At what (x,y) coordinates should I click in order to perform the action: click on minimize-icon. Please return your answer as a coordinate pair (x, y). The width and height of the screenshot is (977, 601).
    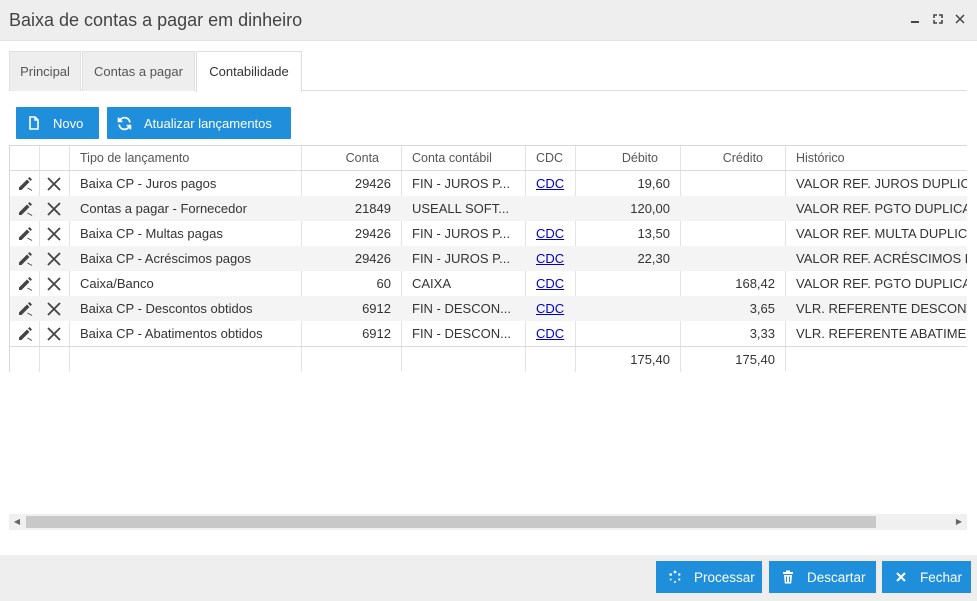
    Looking at the image, I should click on (915, 19).